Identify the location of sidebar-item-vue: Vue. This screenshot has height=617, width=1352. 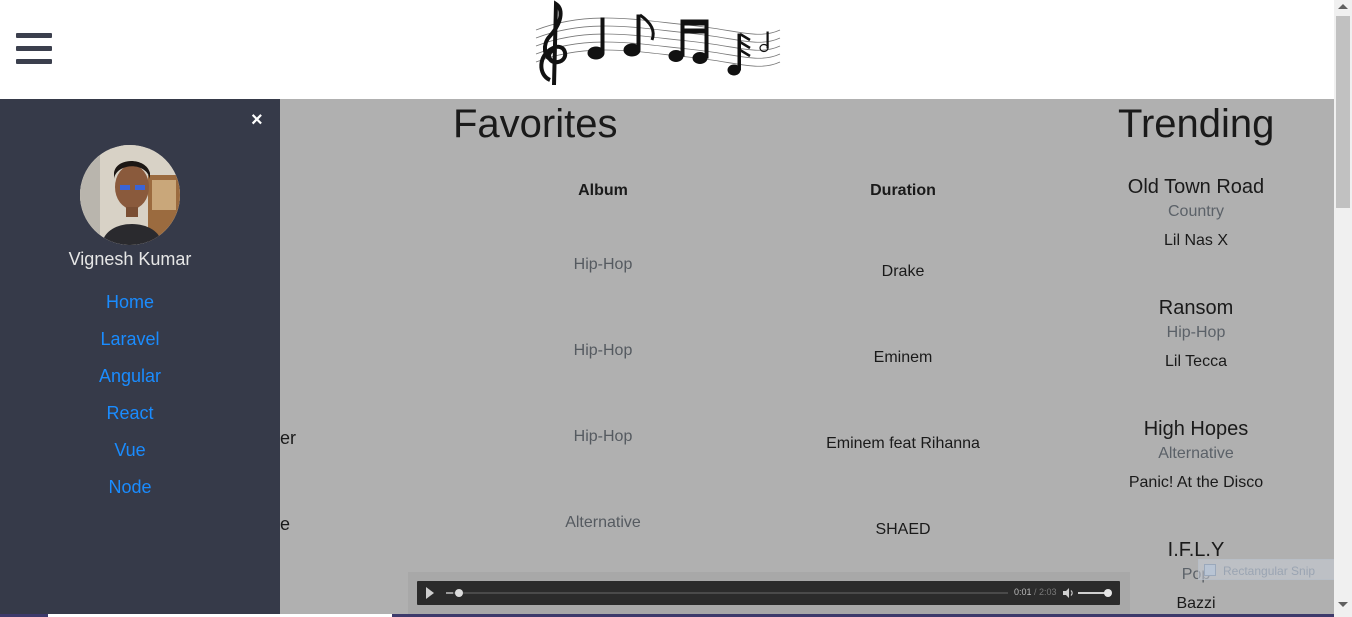
(130, 450).